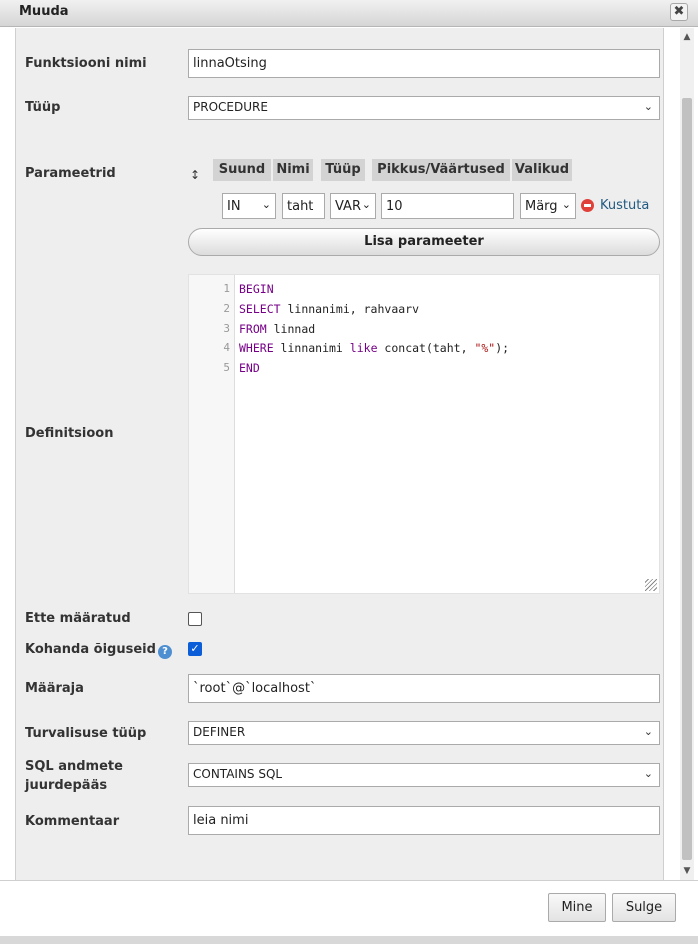 Image resolution: width=698 pixels, height=944 pixels. Describe the element at coordinates (226, 328) in the screenshot. I see `line-number: 3` at that location.